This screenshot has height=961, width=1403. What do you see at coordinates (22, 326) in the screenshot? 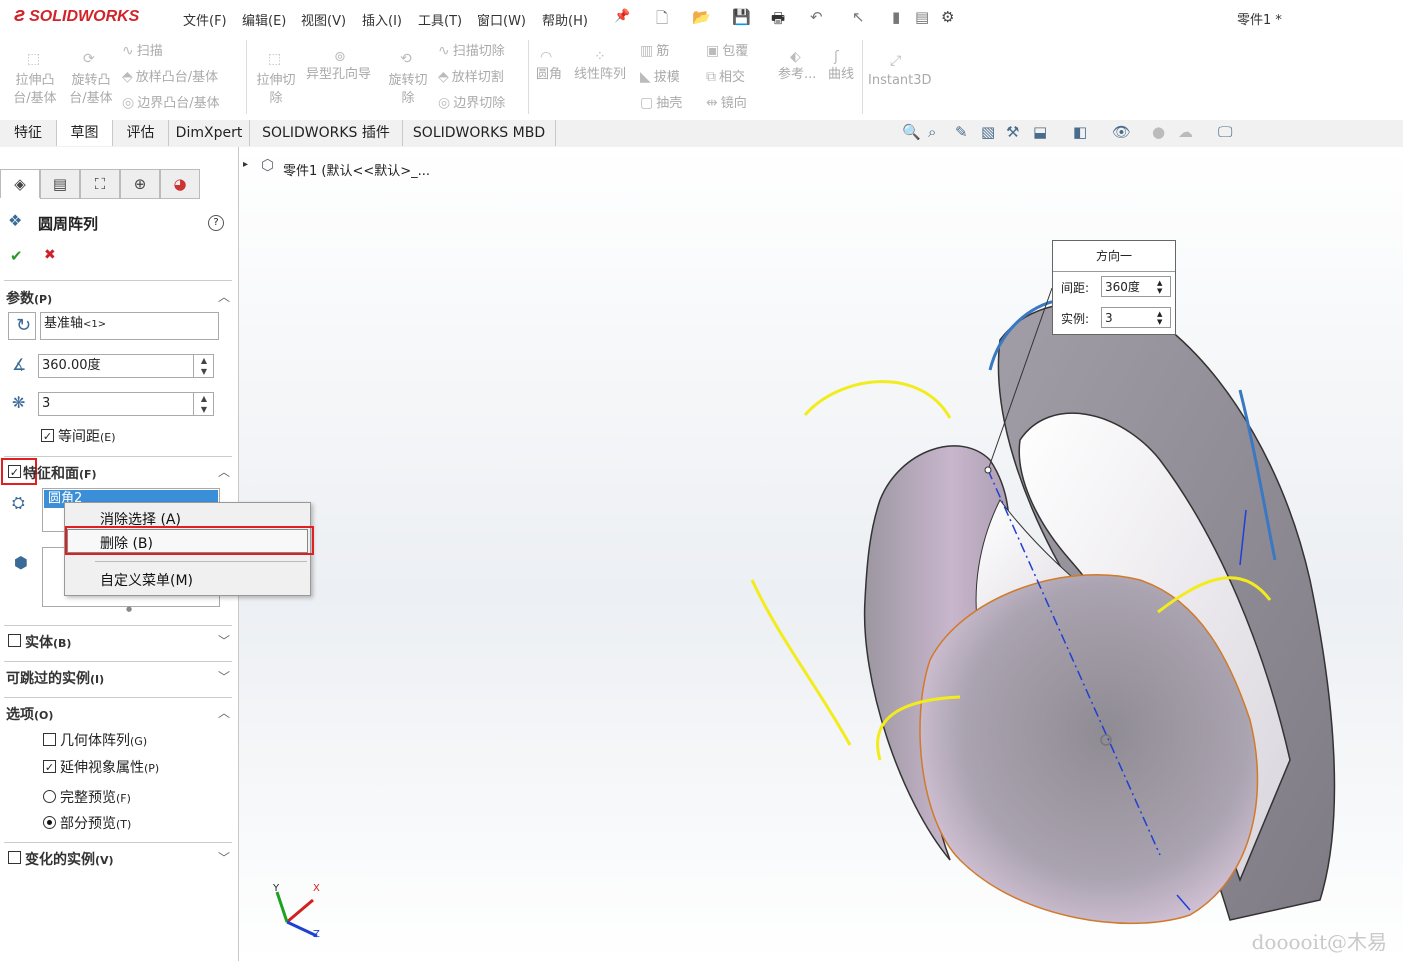
I see `reverse-direction-button: ↻` at bounding box center [22, 326].